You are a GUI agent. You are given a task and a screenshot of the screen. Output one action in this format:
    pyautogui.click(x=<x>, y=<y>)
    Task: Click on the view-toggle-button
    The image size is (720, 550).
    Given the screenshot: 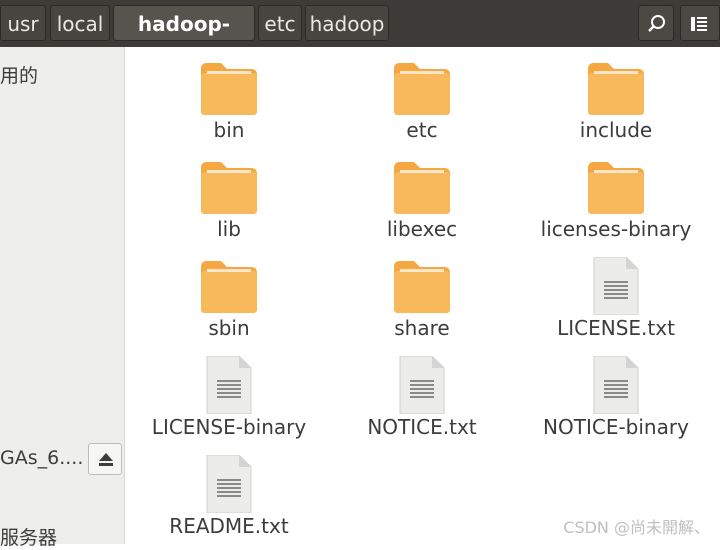 What is the action you would take?
    pyautogui.click(x=700, y=23)
    